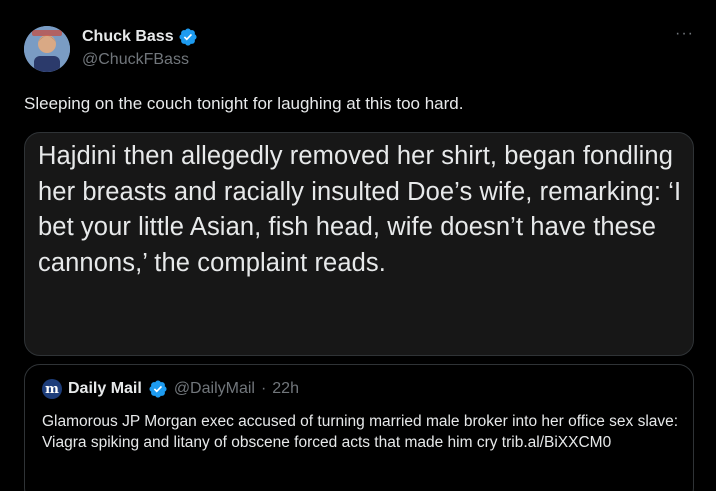  What do you see at coordinates (170, 389) in the screenshot?
I see `quoted-tweet-header: m Daily Mail @DailyMail · 22h` at bounding box center [170, 389].